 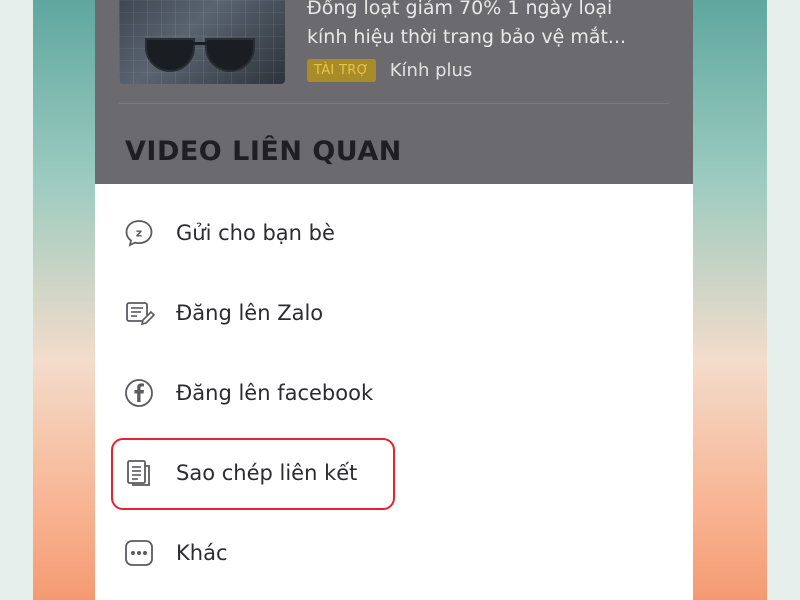 What do you see at coordinates (394, 313) in the screenshot?
I see `menu-item-post-zalo: Đăng lên Zalo` at bounding box center [394, 313].